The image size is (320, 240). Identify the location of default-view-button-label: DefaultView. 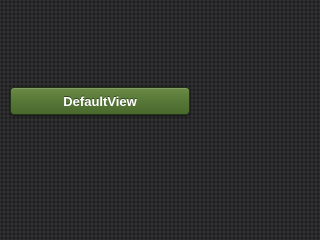
(100, 101).